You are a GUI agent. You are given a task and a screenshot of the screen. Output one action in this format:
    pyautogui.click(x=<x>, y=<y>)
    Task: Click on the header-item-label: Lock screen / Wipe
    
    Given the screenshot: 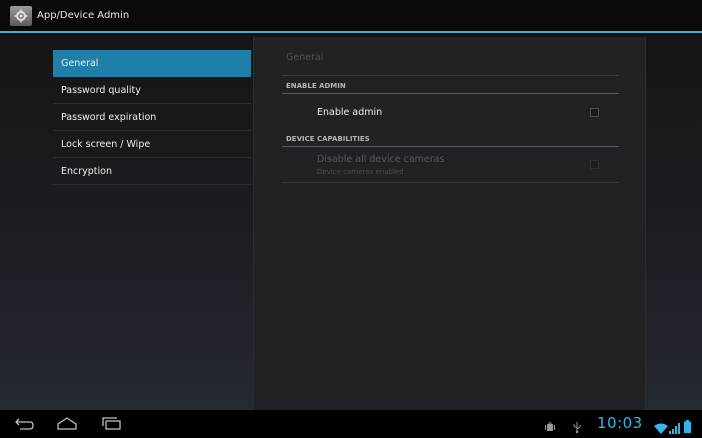 What is the action you would take?
    pyautogui.click(x=106, y=144)
    